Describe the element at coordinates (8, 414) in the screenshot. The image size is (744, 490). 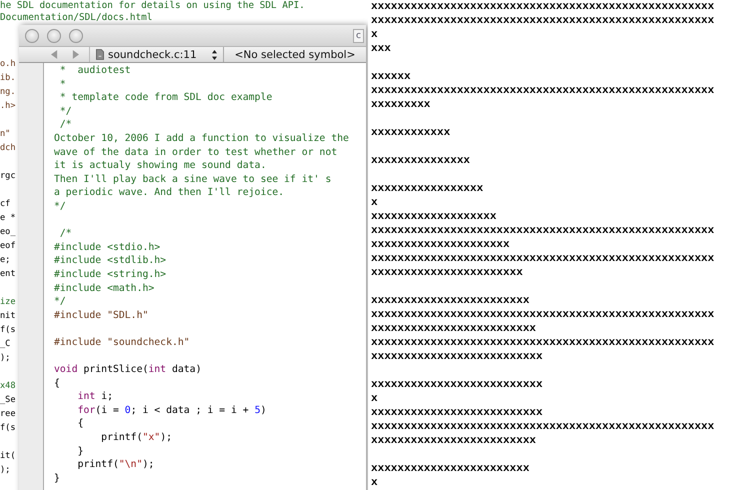
I see `code-fragment: ree` at that location.